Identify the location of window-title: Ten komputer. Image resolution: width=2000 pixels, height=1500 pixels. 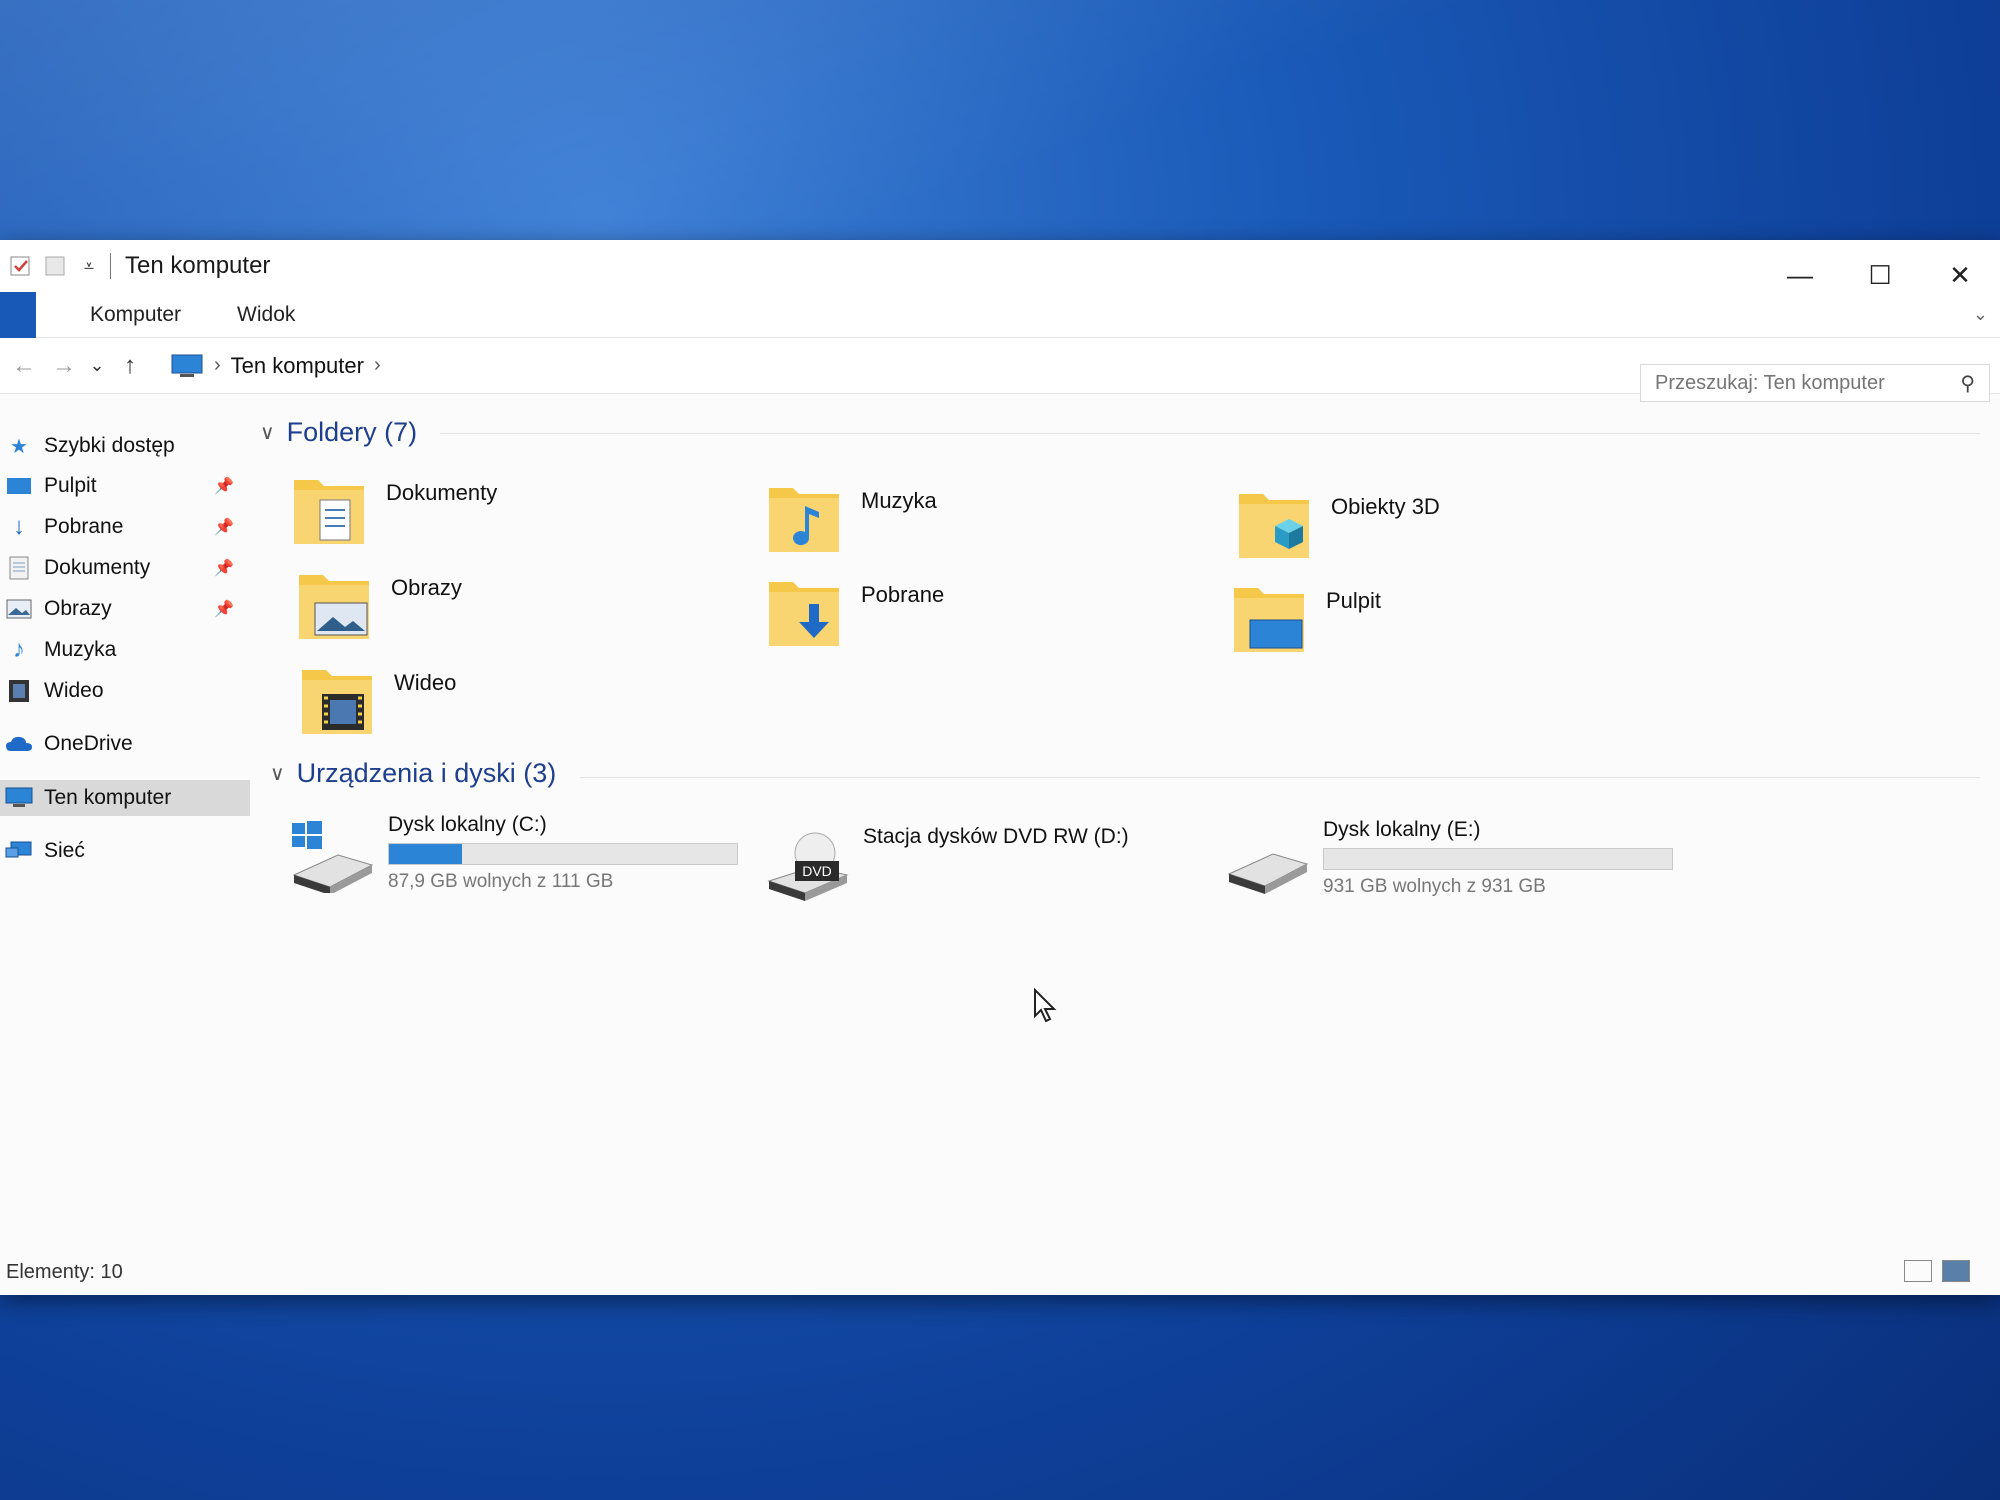
(198, 265).